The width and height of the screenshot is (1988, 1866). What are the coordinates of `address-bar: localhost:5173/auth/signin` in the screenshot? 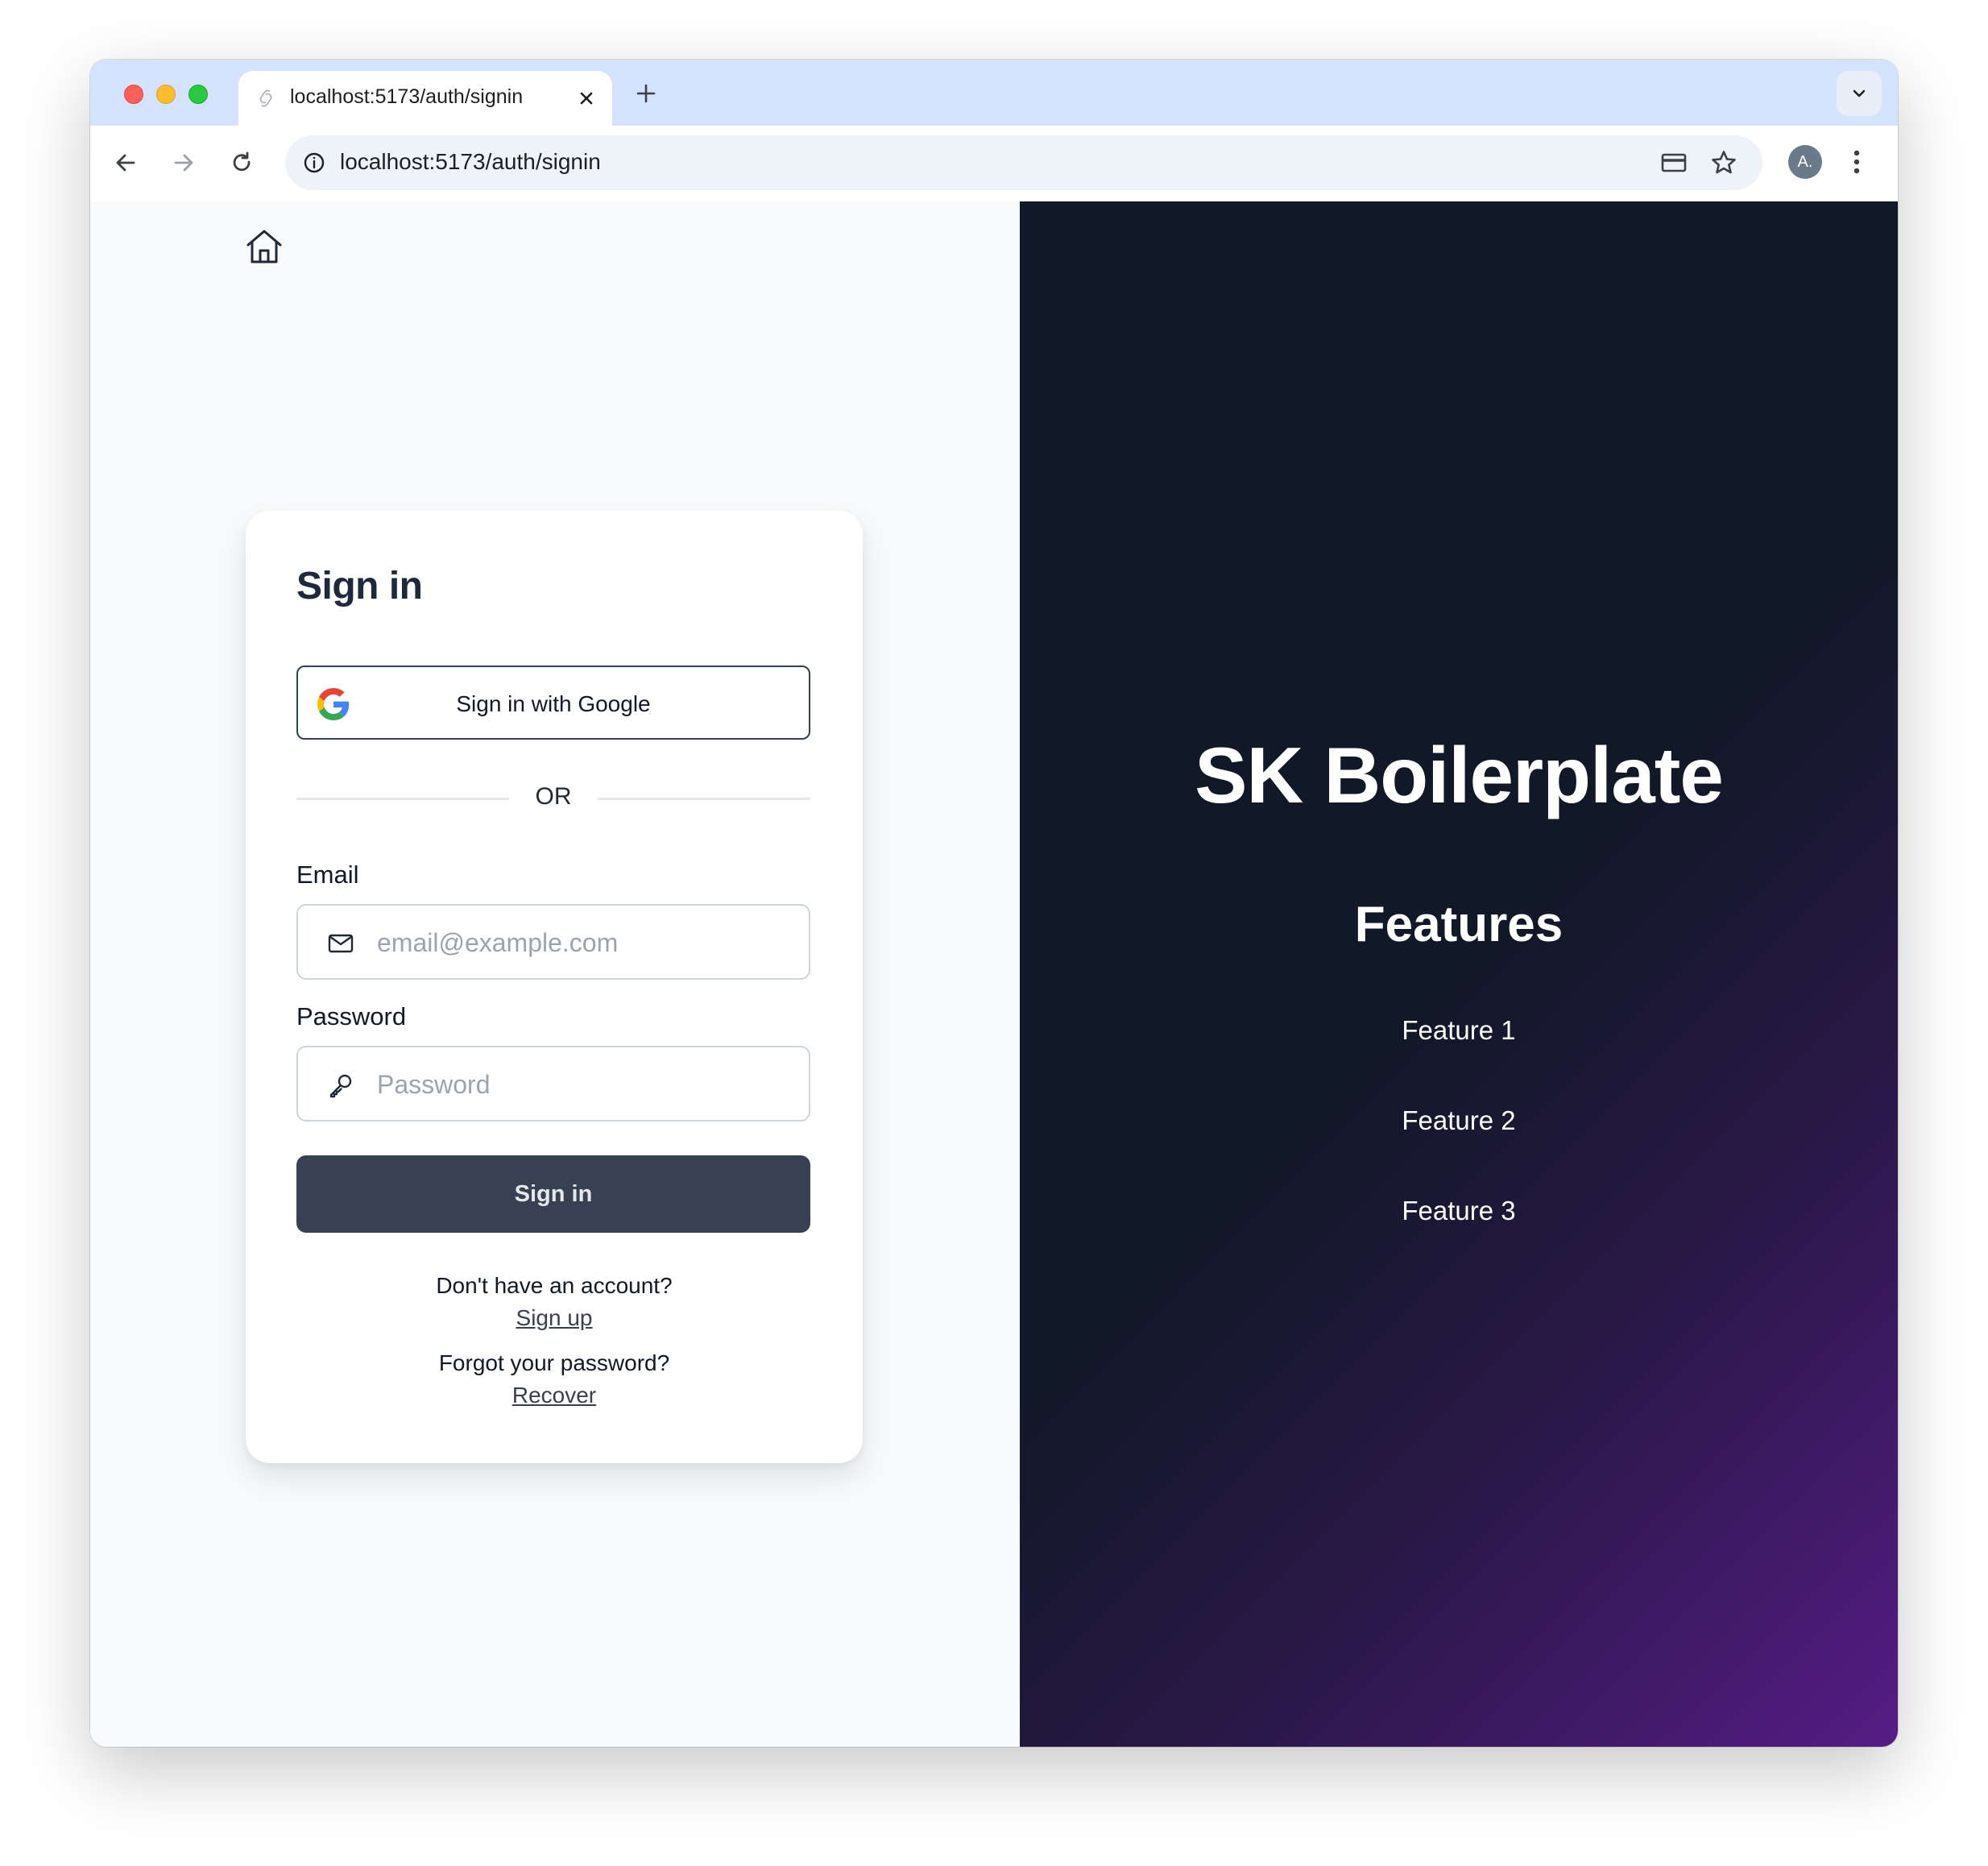 It's located at (1023, 162).